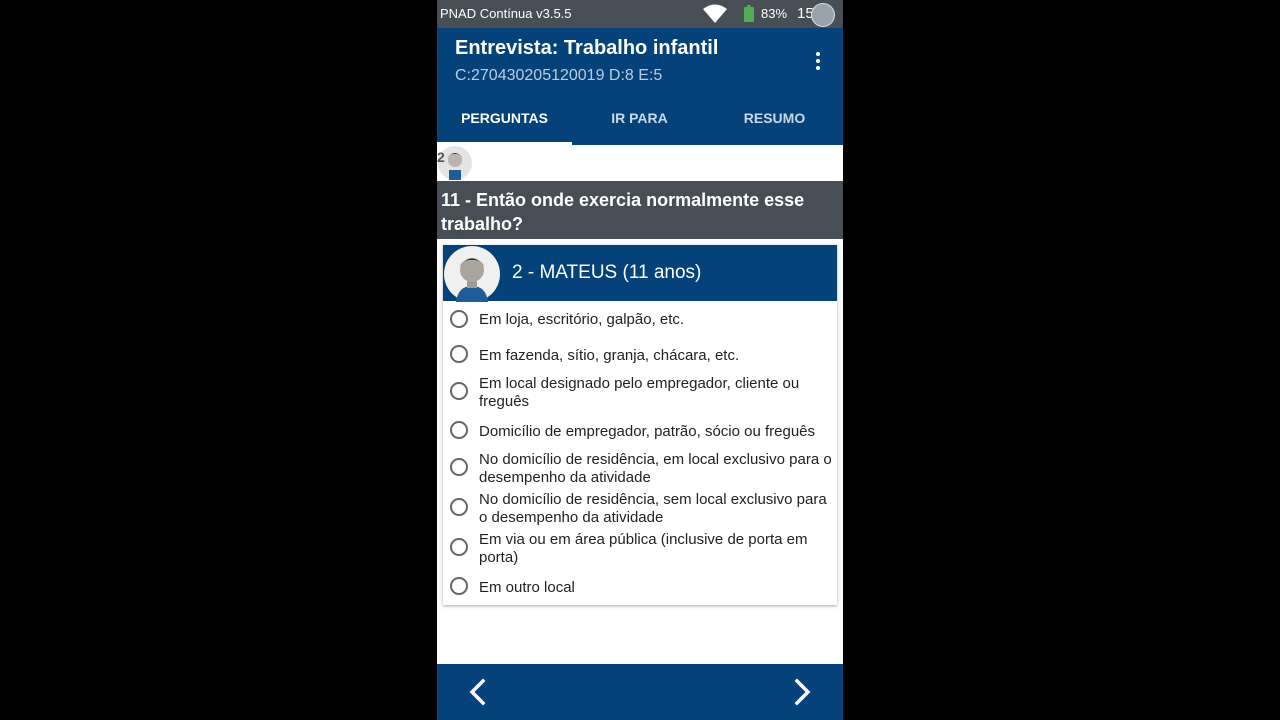  What do you see at coordinates (774, 13) in the screenshot?
I see `battery-percent: 83%` at bounding box center [774, 13].